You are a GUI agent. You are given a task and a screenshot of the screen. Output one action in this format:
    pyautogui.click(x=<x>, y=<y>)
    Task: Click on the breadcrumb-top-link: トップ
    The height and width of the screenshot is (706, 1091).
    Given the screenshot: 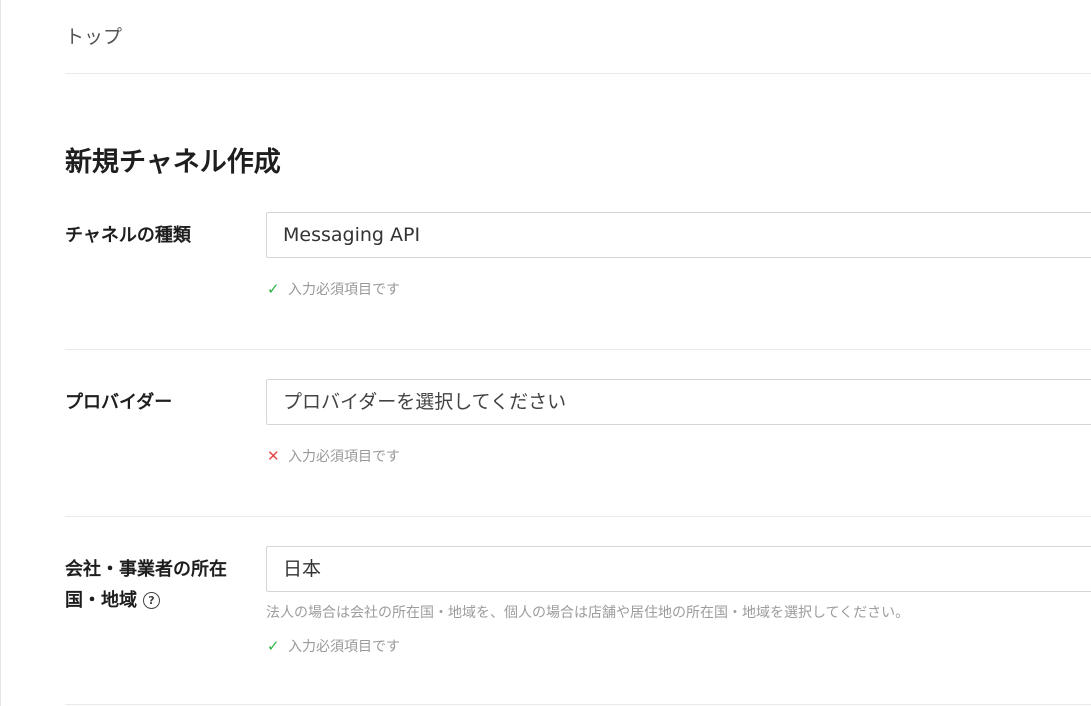 What is the action you would take?
    pyautogui.click(x=93, y=35)
    